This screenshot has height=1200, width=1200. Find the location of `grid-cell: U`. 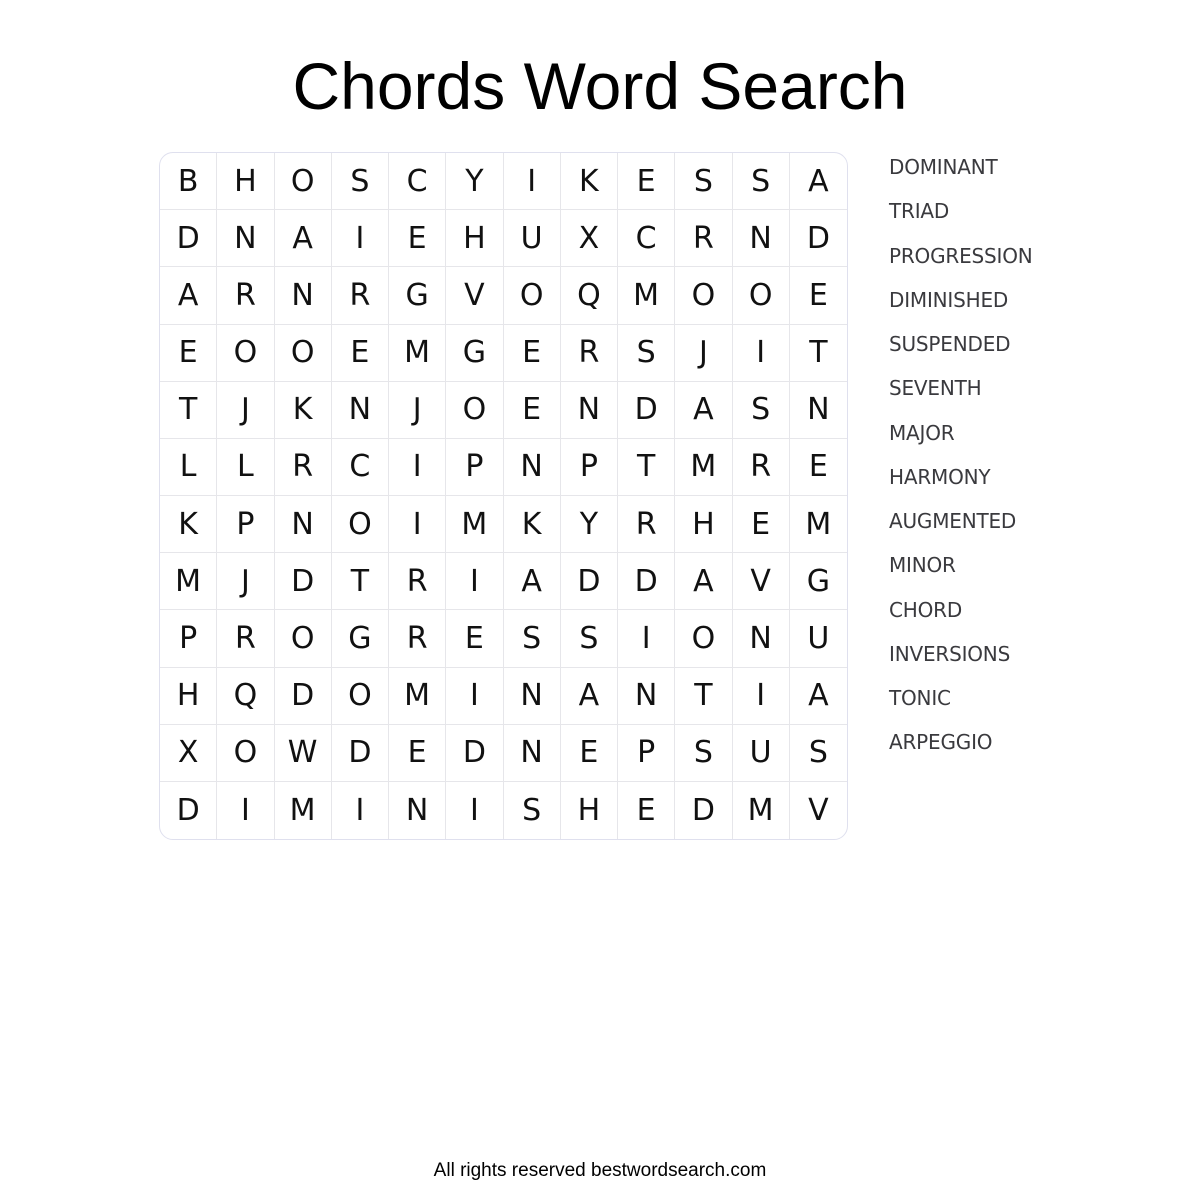

grid-cell: U is located at coordinates (818, 639).